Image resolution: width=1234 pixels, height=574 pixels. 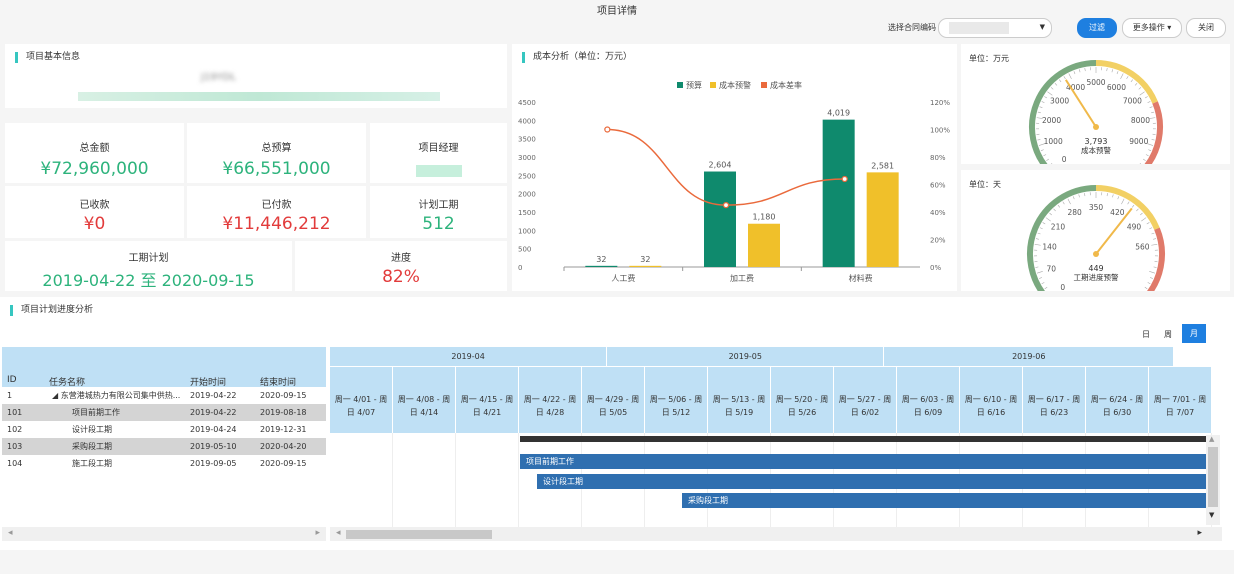 I want to click on table-row: 104 施工段工期 2019-09-05 2020-09-15, so click(x=164, y=463).